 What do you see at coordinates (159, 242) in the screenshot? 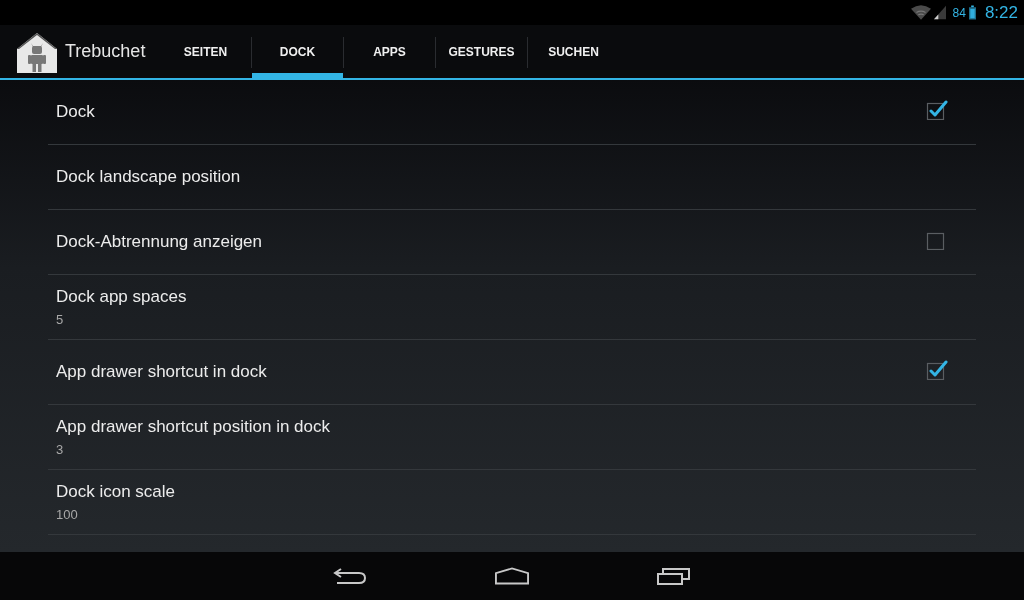
I see `setting-title: Dock-Abtrennung anzeigen` at bounding box center [159, 242].